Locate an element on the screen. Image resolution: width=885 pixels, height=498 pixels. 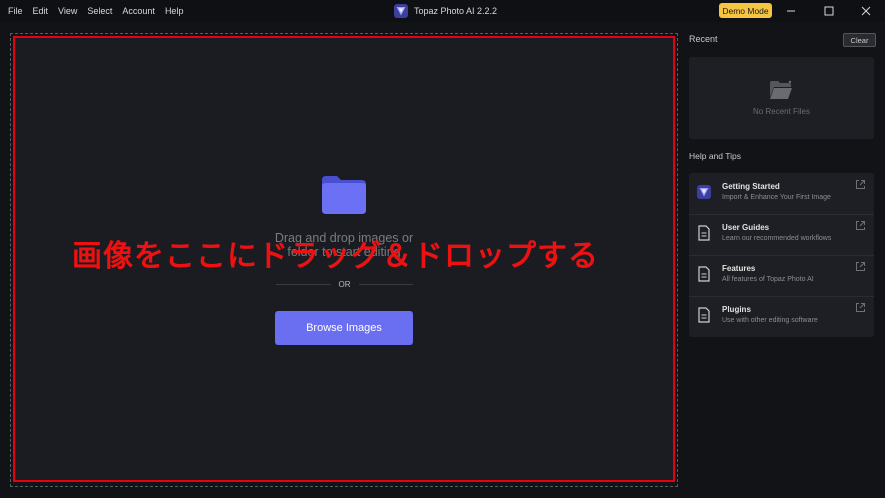
help-item-desc: Use with other editing software is located at coordinates (770, 320).